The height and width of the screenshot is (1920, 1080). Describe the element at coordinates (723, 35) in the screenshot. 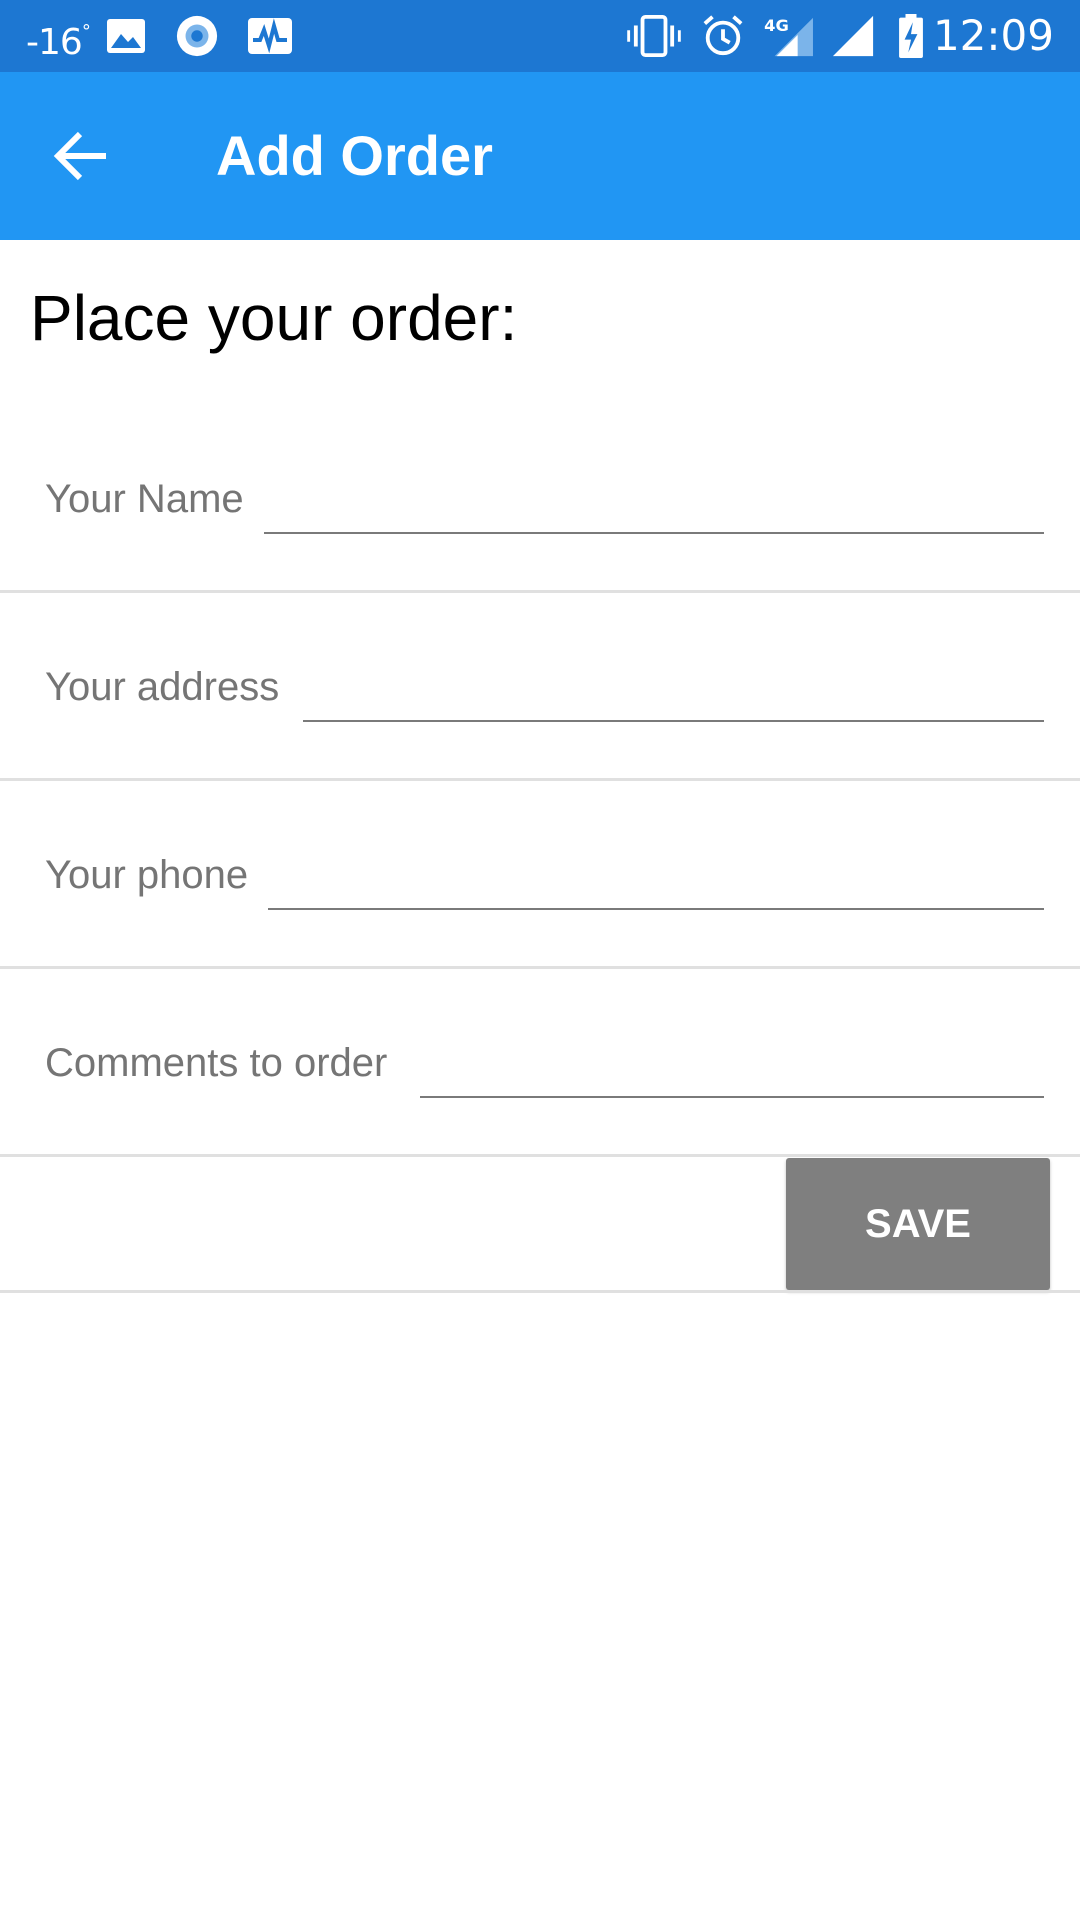

I see `alarm-icon` at that location.